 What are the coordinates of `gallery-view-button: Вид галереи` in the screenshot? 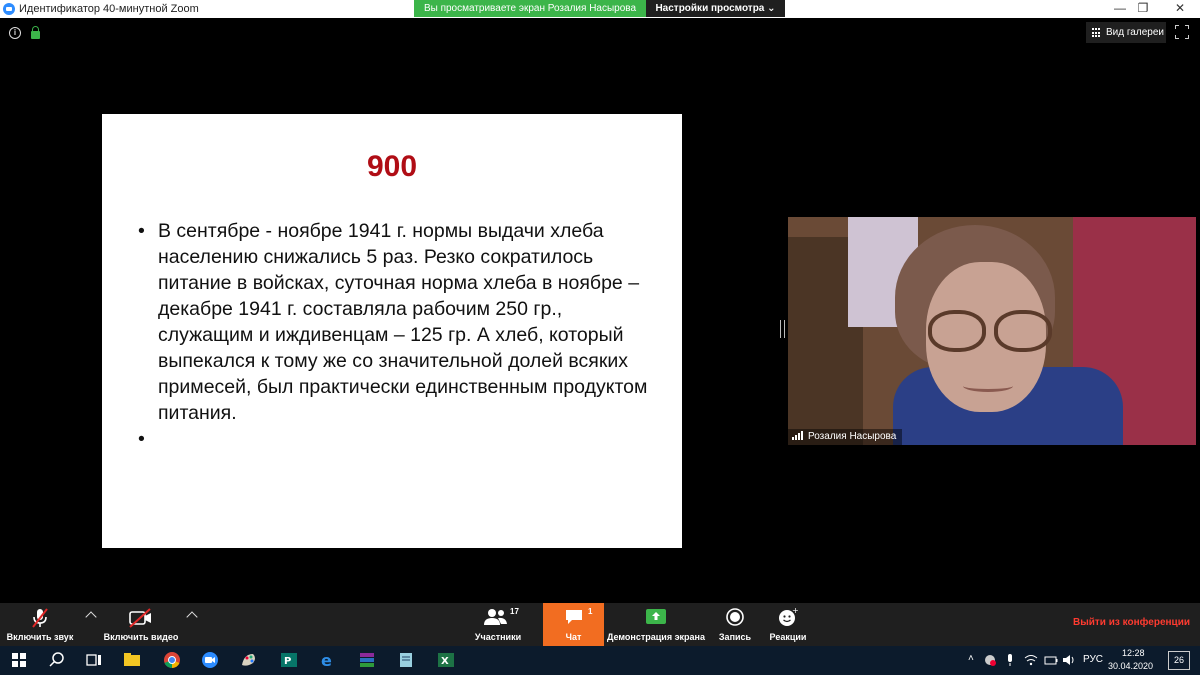 It's located at (1126, 32).